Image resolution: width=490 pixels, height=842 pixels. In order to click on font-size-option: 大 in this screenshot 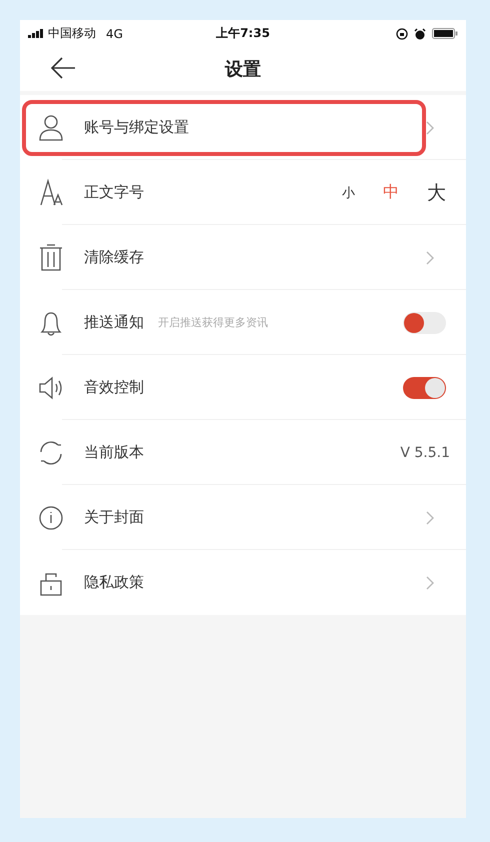, I will do `click(431, 193)`.